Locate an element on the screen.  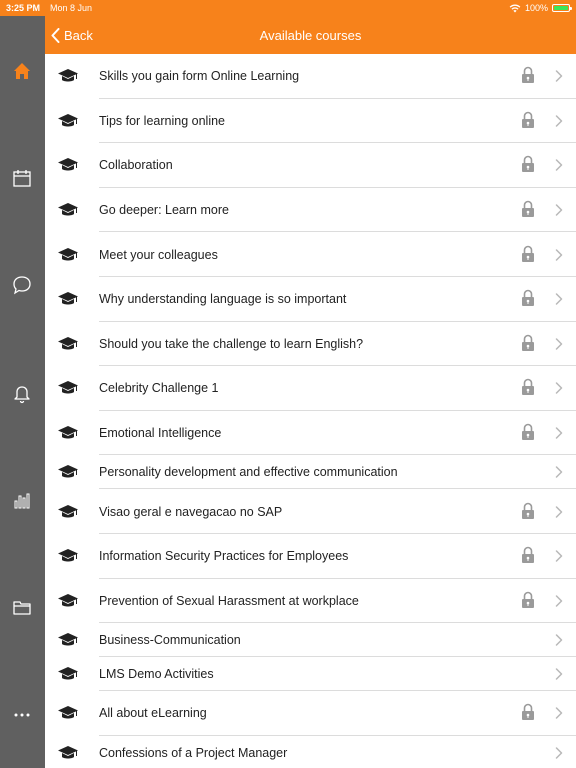
course-title: Go deeper: Learn more is located at coordinates (164, 210).